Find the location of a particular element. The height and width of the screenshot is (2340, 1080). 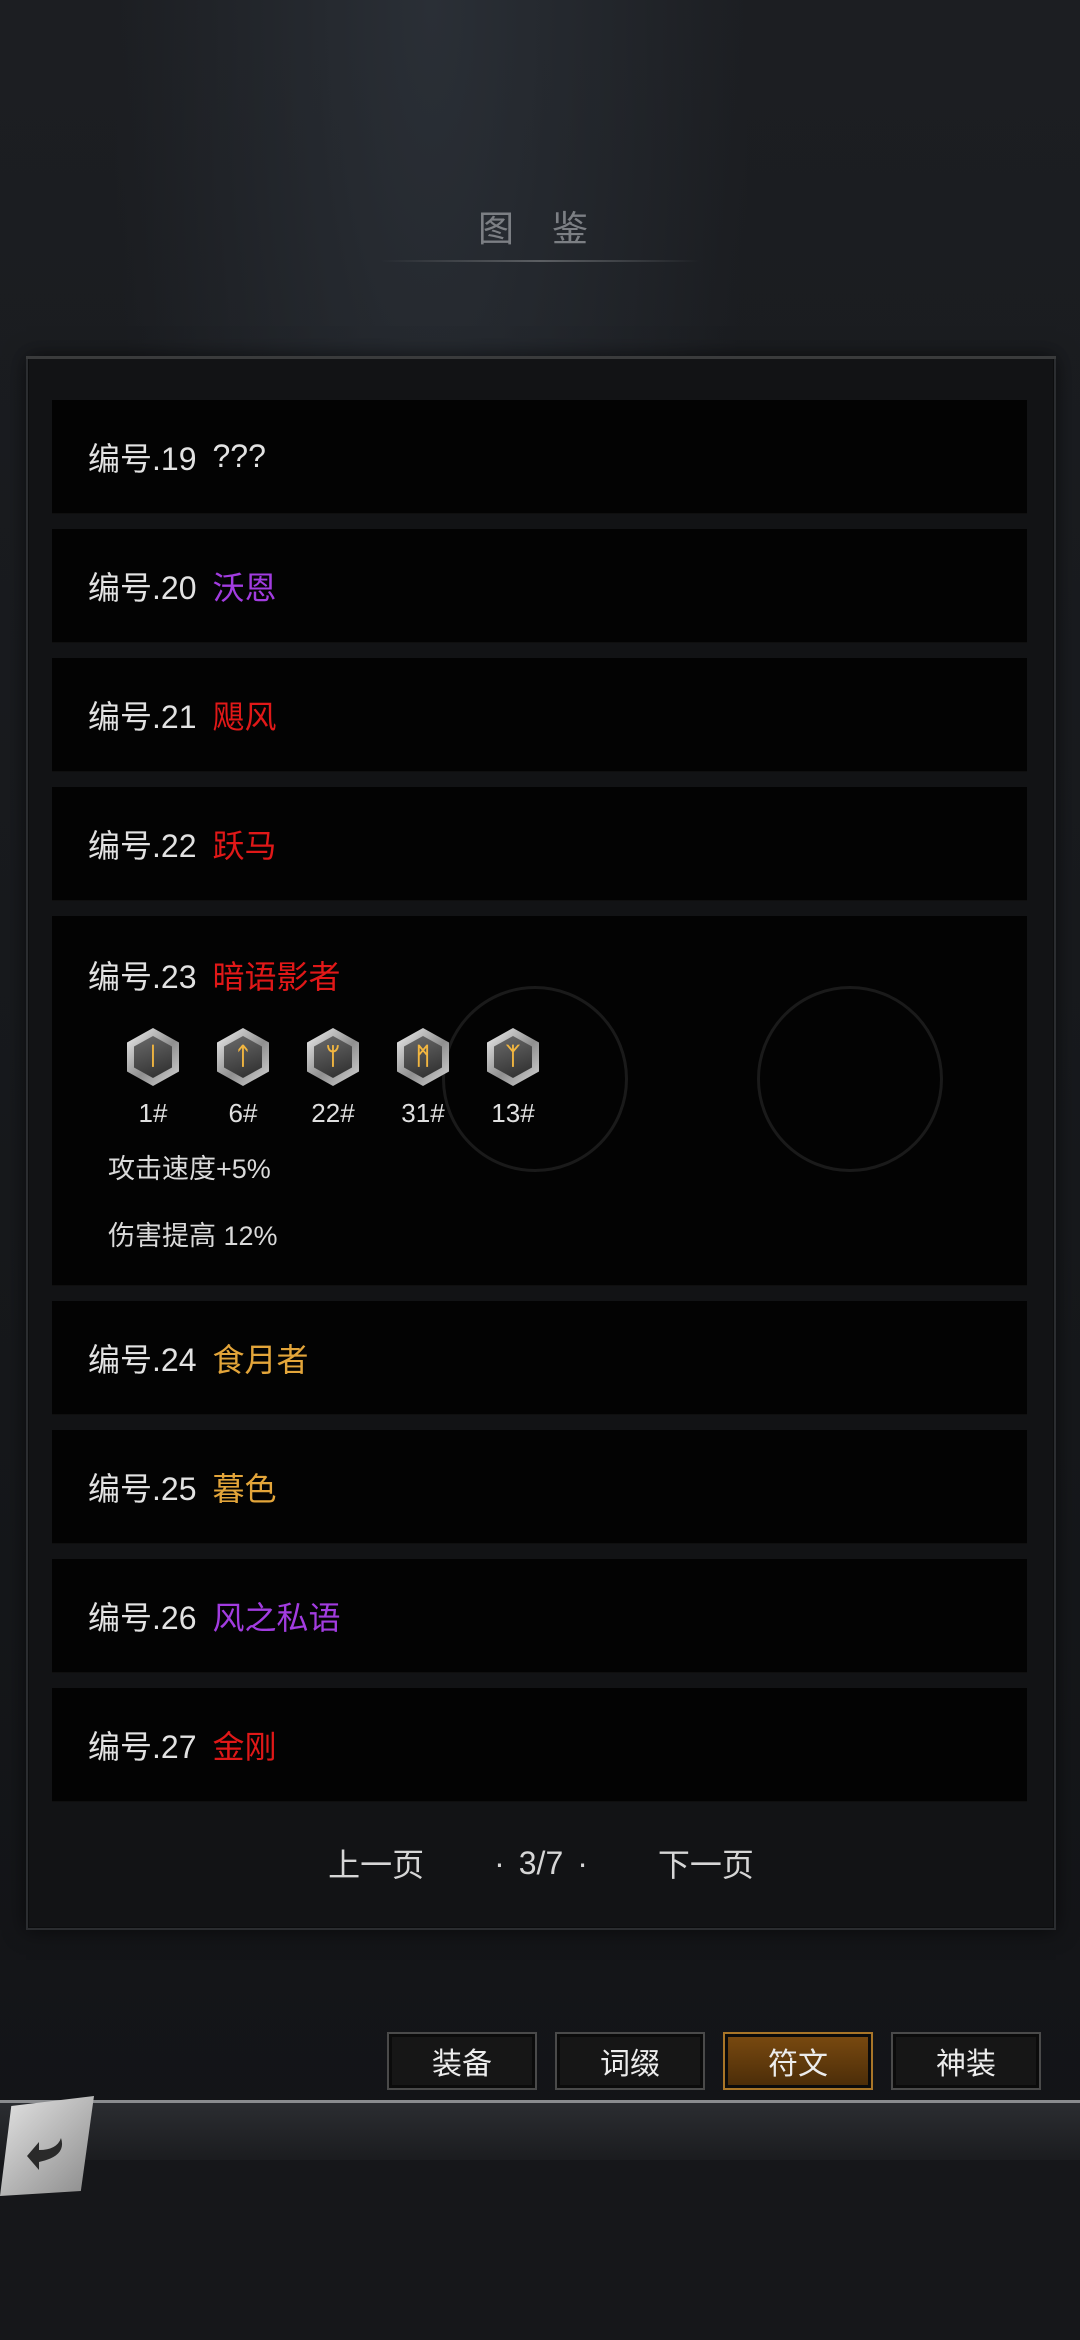

rune: ᛘ 22# is located at coordinates (333, 1078).